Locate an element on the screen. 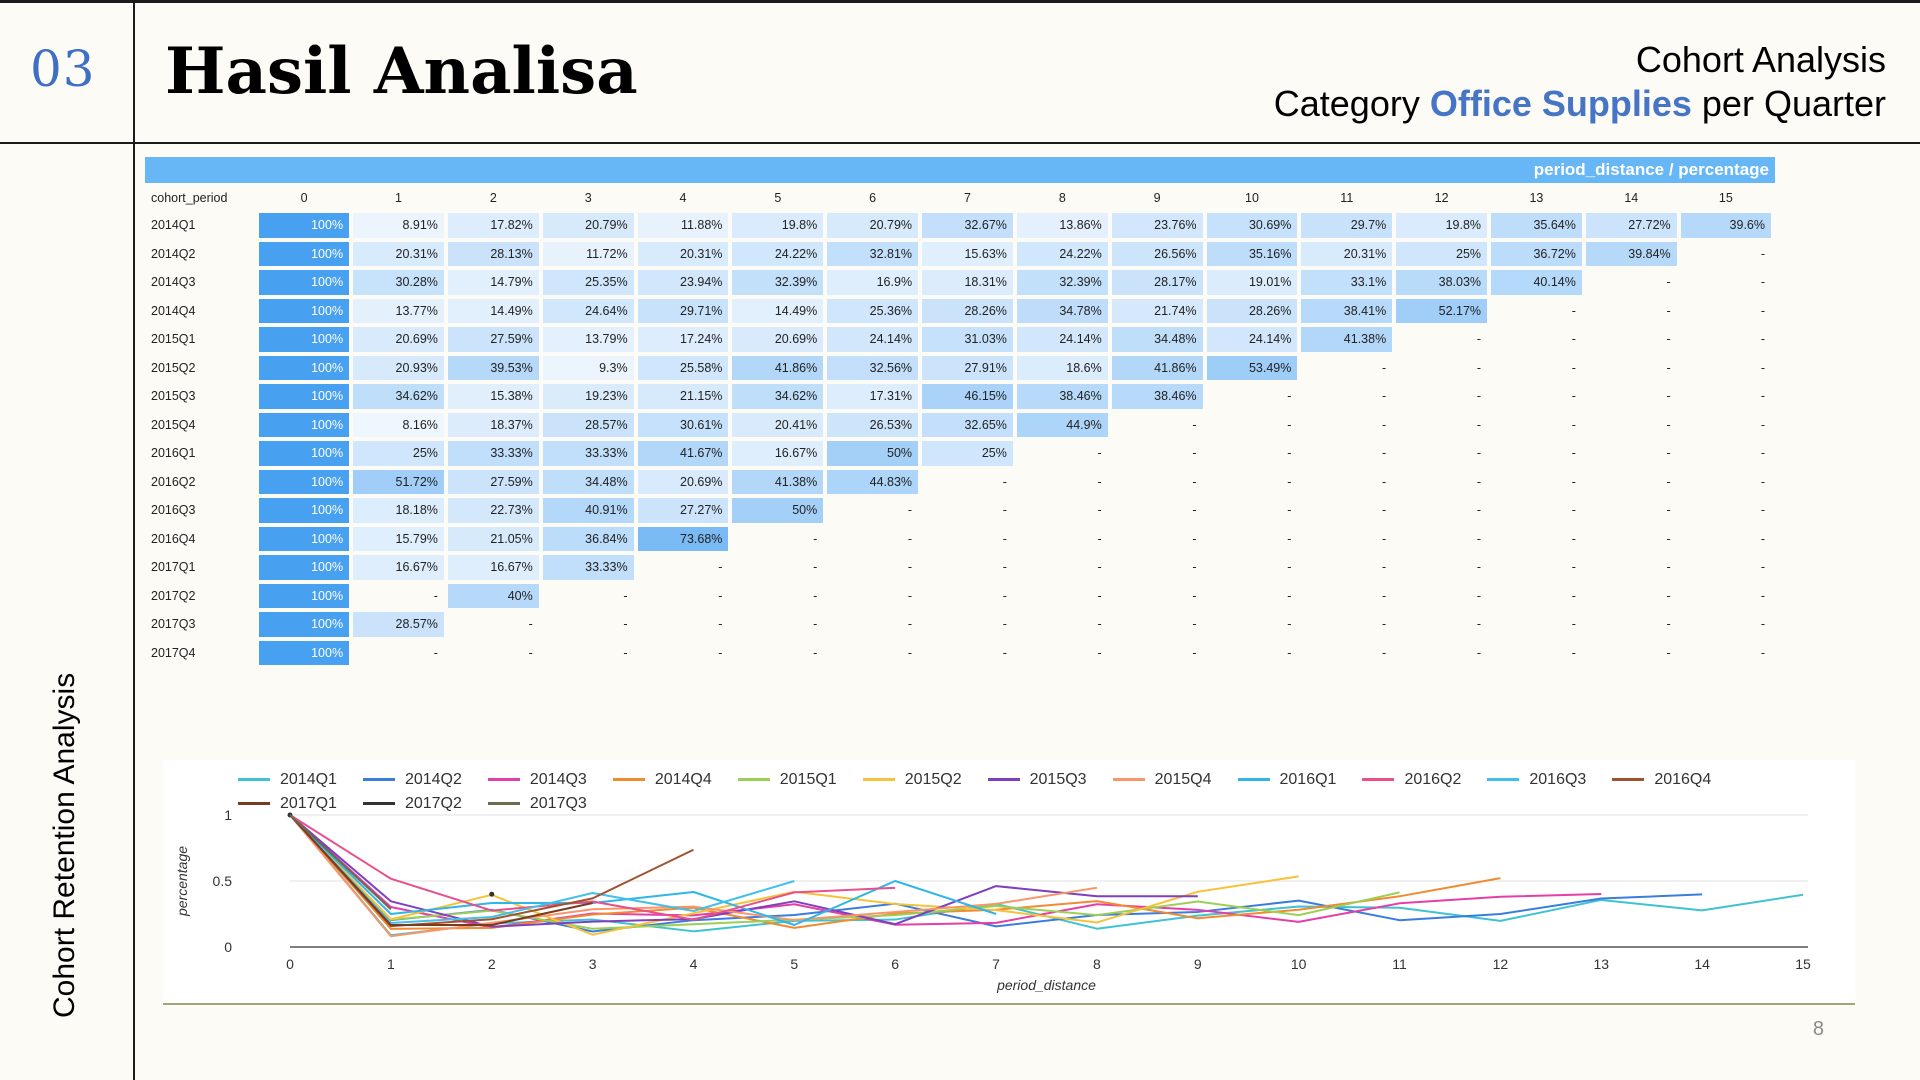 This screenshot has height=1080, width=1920. cohort-label: 2015Q2 is located at coordinates (173, 367).